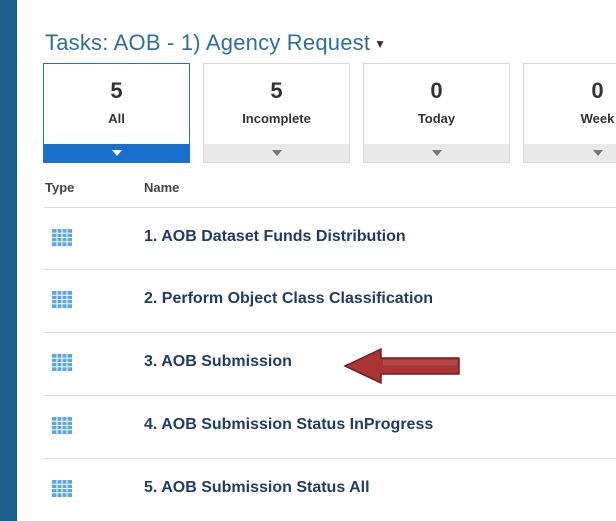 The height and width of the screenshot is (521, 616). I want to click on column-header-name: Name, so click(161, 187).